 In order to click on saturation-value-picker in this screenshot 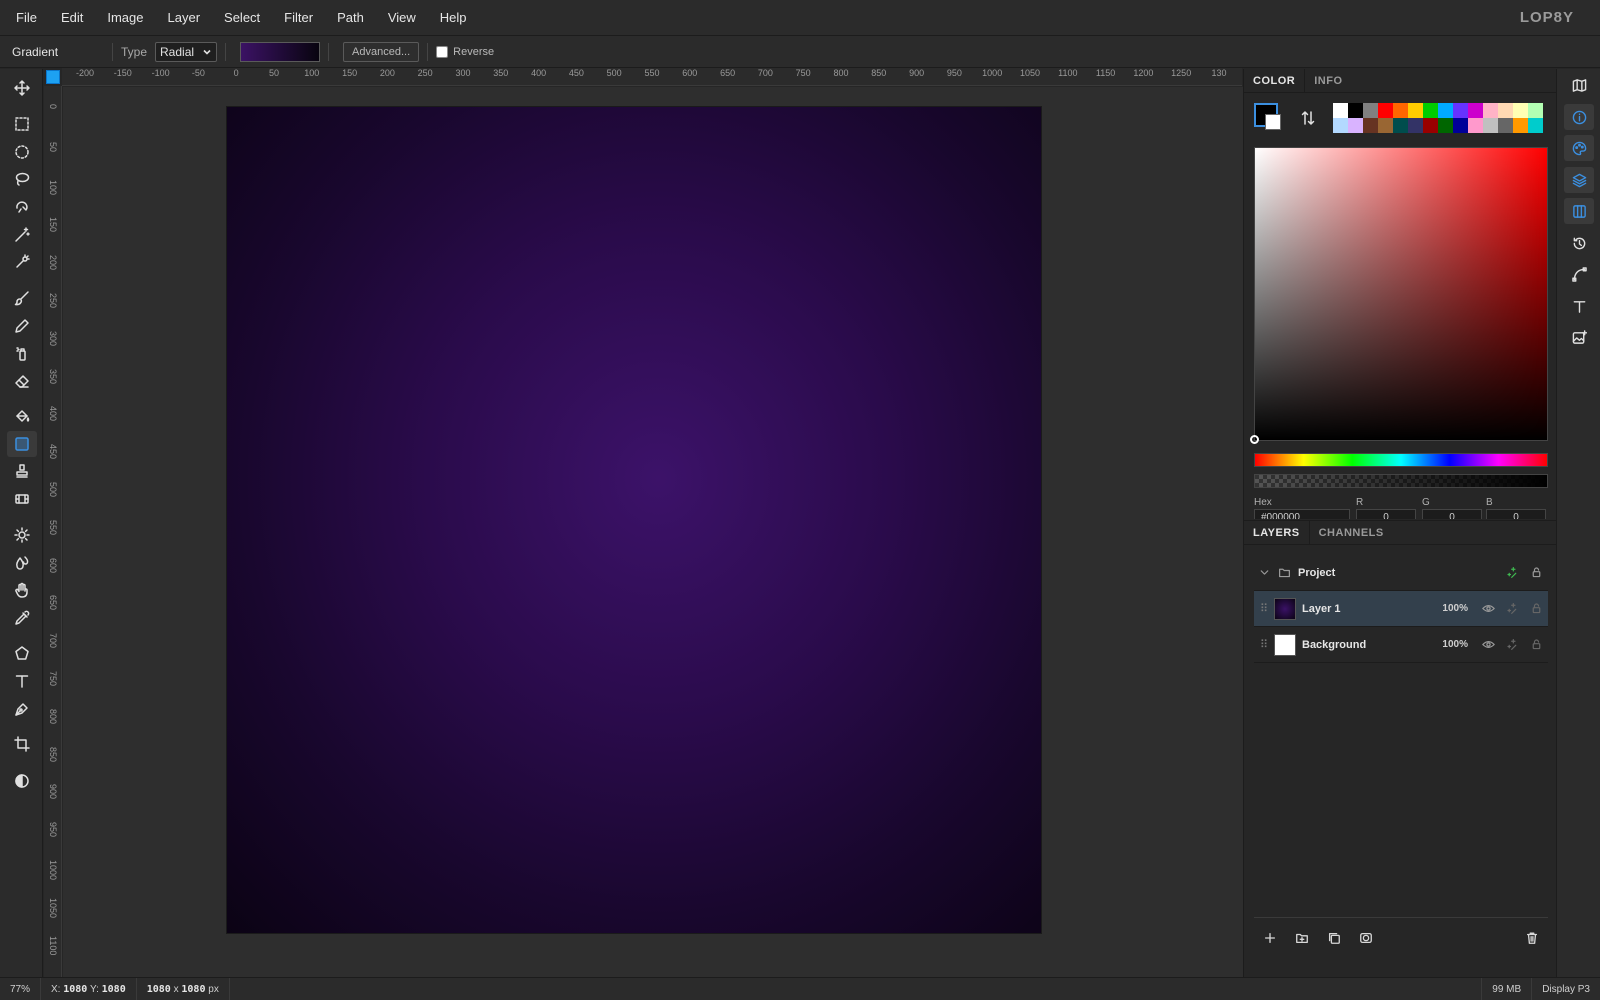, I will do `click(1401, 294)`.